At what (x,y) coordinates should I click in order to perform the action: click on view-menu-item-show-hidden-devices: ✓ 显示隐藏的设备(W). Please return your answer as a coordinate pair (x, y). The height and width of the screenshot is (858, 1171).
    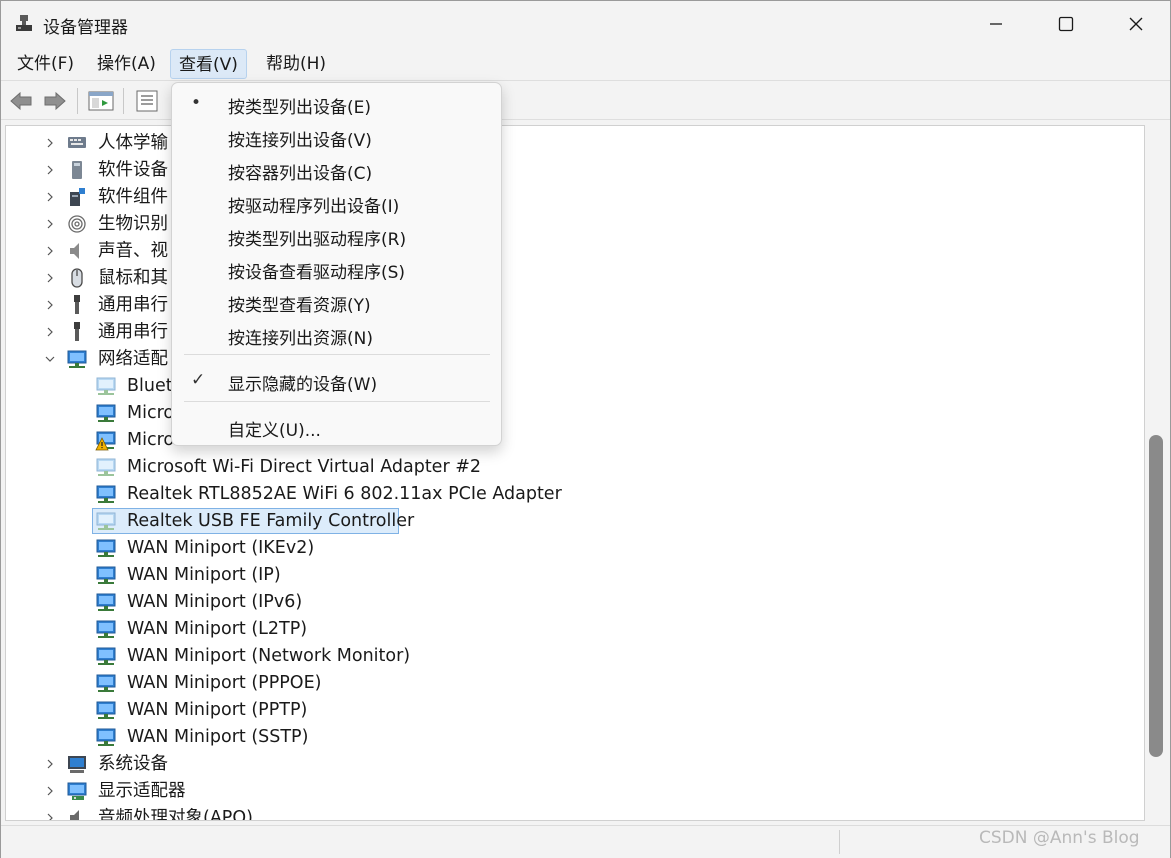
    Looking at the image, I should click on (336, 381).